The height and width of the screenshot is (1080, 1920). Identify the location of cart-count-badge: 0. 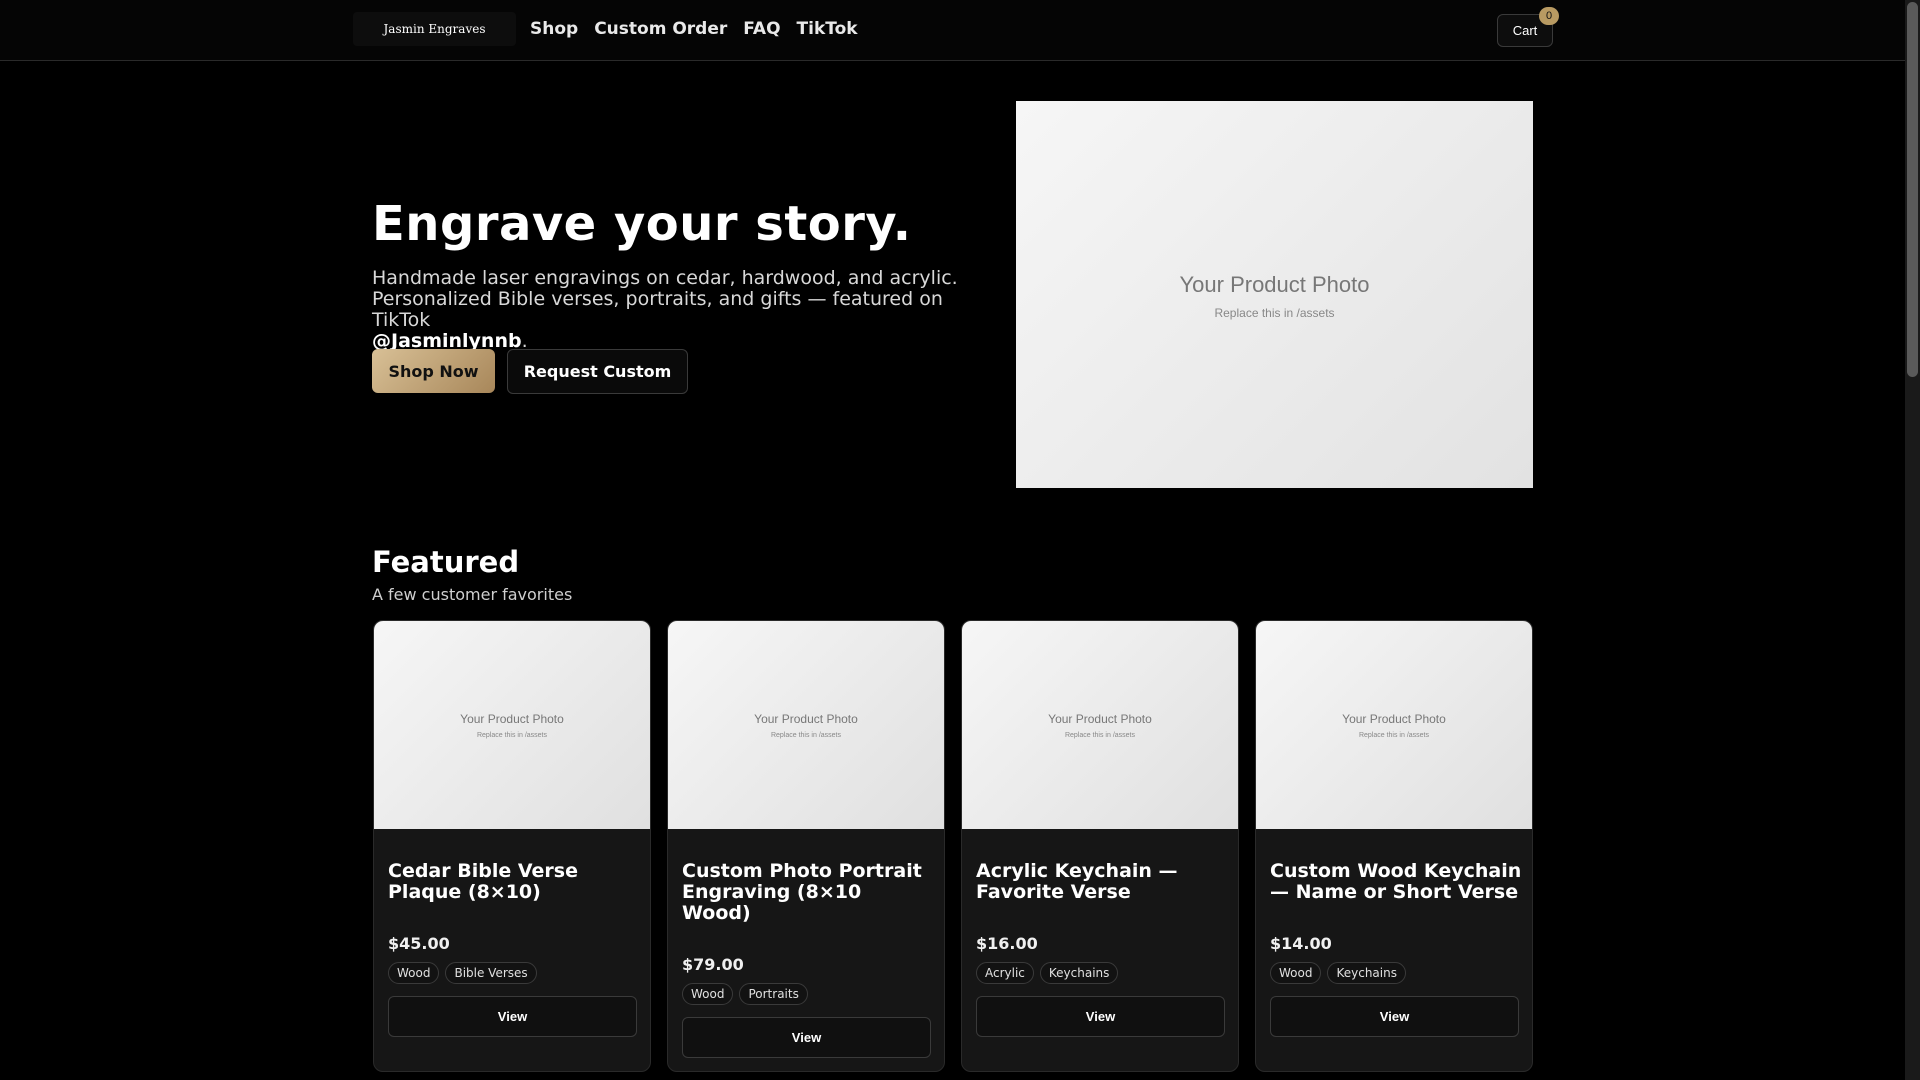
(1549, 16).